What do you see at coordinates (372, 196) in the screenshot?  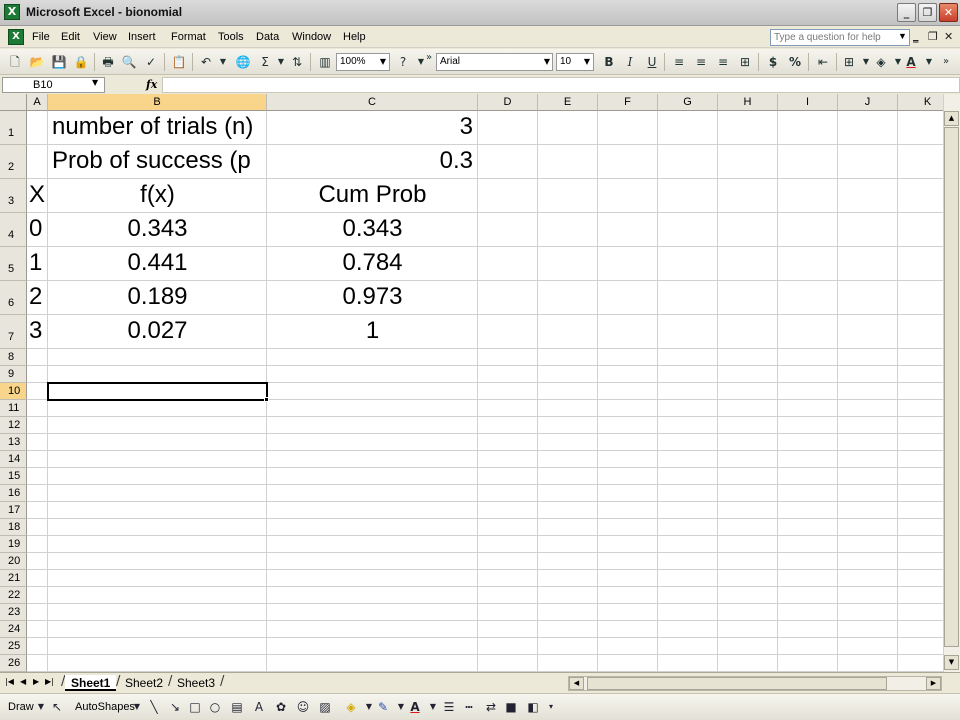 I see `cell-c3: Cum Prob` at bounding box center [372, 196].